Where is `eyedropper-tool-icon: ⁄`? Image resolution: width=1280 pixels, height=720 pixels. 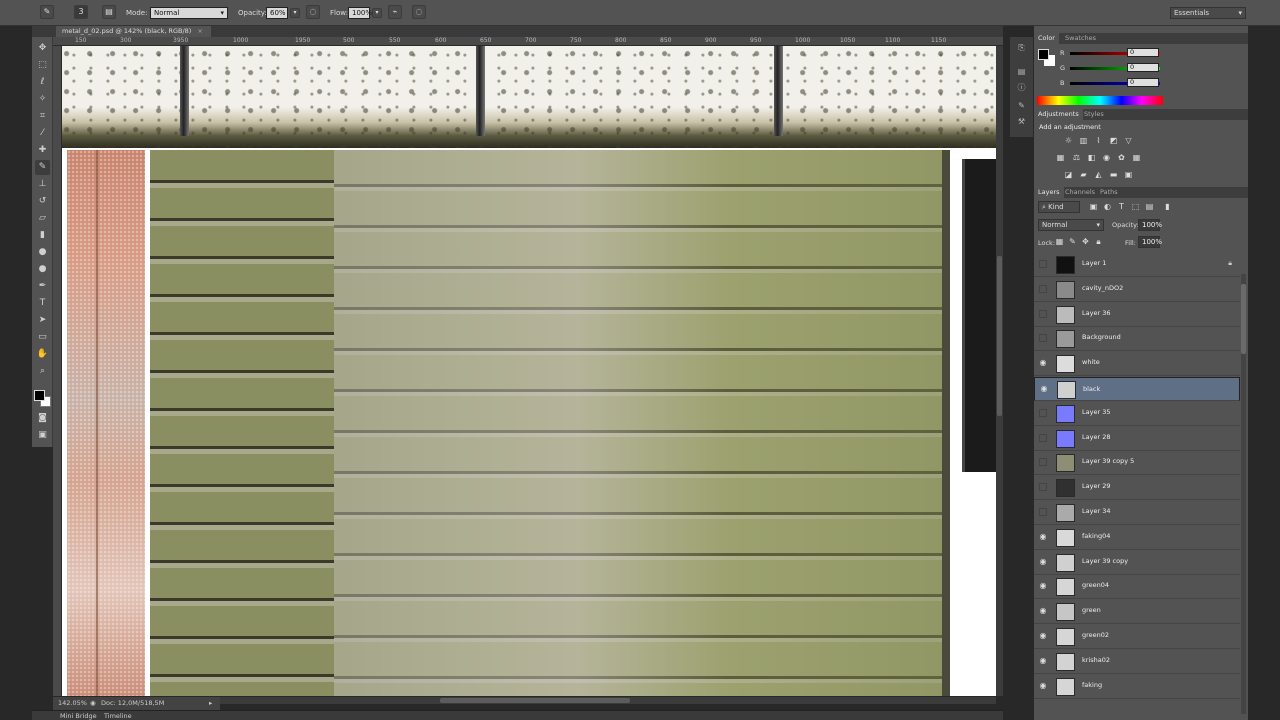
eyedropper-tool-icon: ⁄ is located at coordinates (42, 133).